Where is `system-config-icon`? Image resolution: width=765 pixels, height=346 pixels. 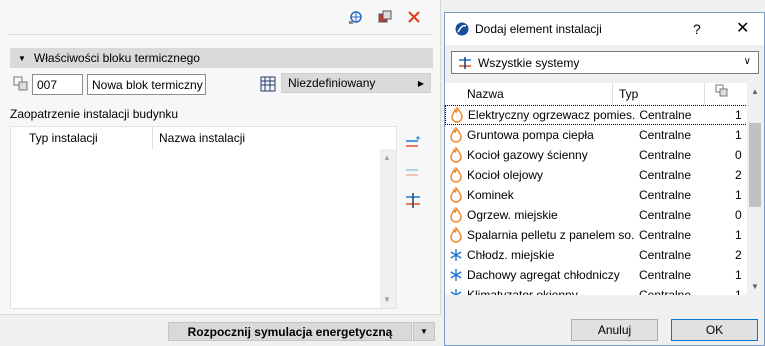
system-config-icon is located at coordinates (413, 201).